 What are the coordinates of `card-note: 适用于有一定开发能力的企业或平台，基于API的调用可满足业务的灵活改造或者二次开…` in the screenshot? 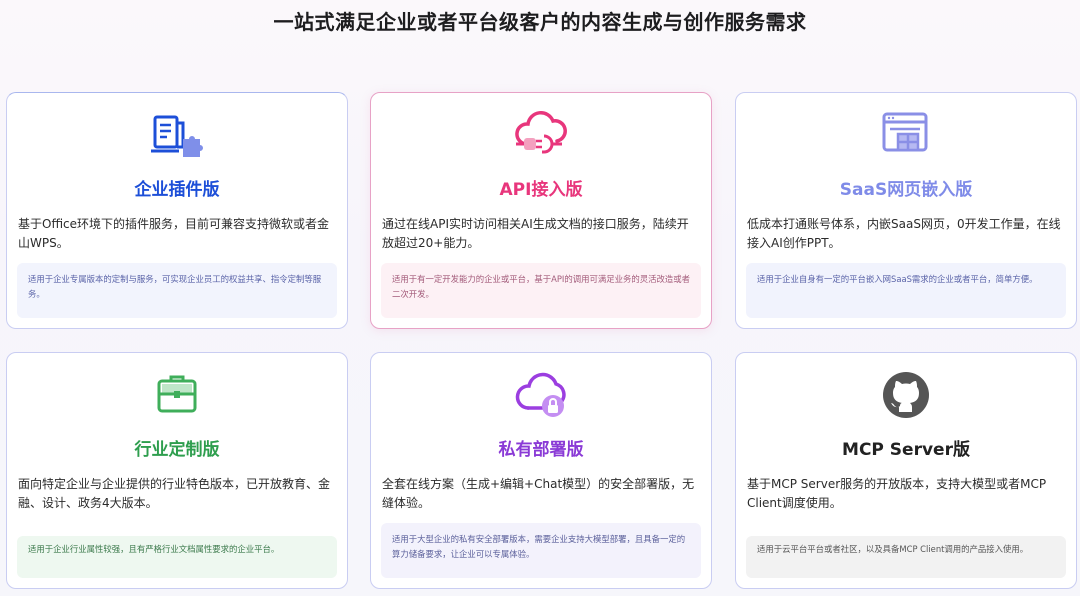 It's located at (541, 290).